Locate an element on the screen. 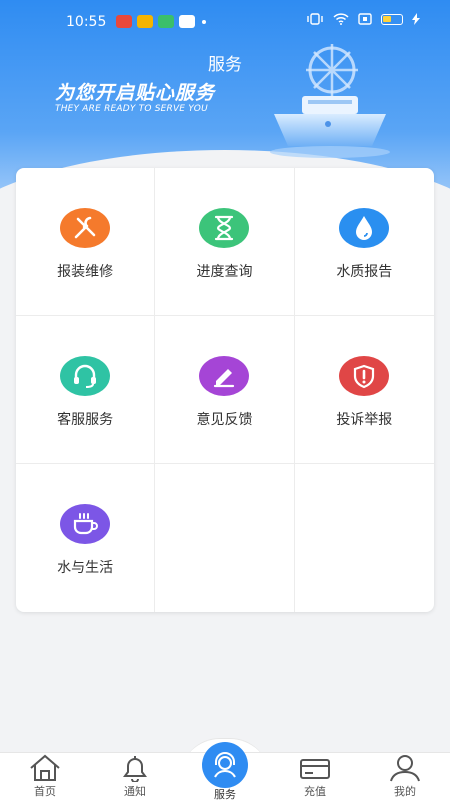  coffee-cup-icon is located at coordinates (85, 524).